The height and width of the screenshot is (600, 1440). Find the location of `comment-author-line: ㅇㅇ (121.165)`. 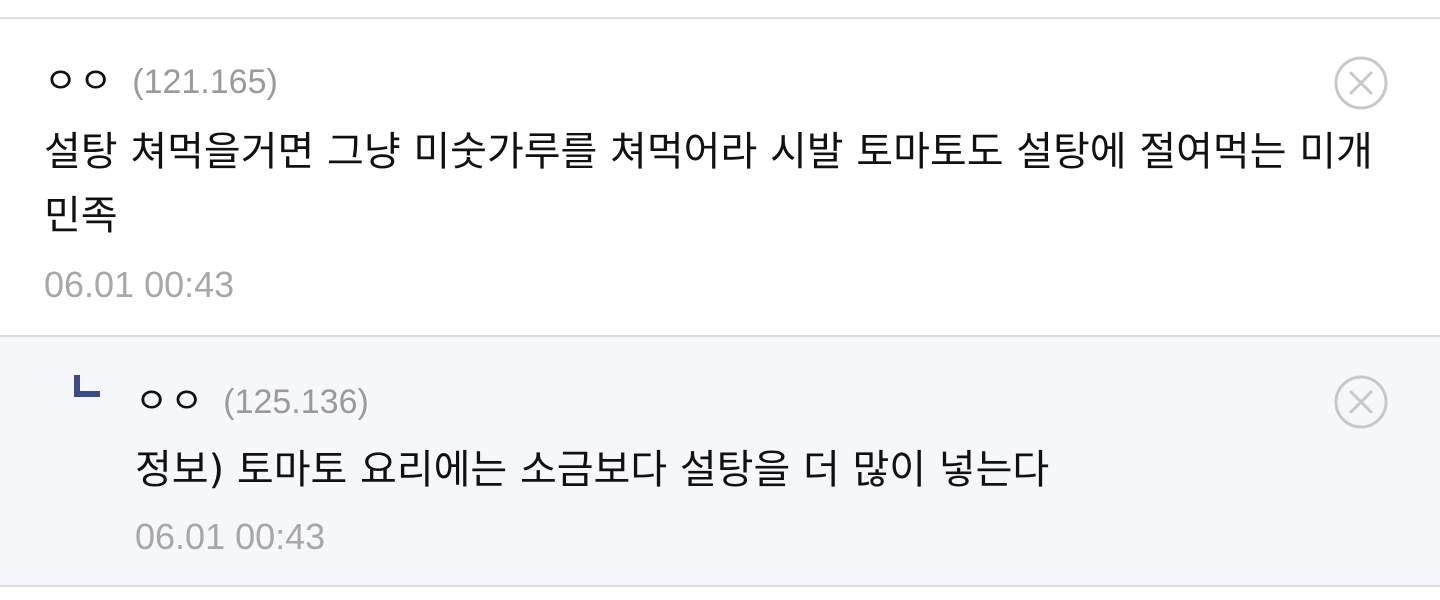

comment-author-line: ㅇㅇ (121.165) is located at coordinates (161, 78).